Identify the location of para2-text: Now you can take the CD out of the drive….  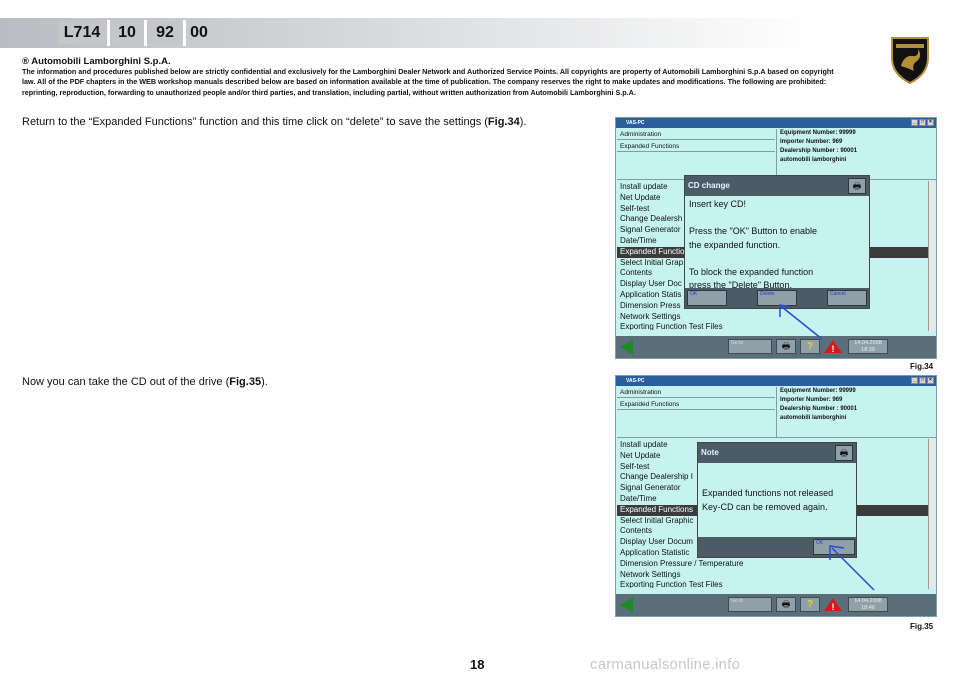
(126, 382).